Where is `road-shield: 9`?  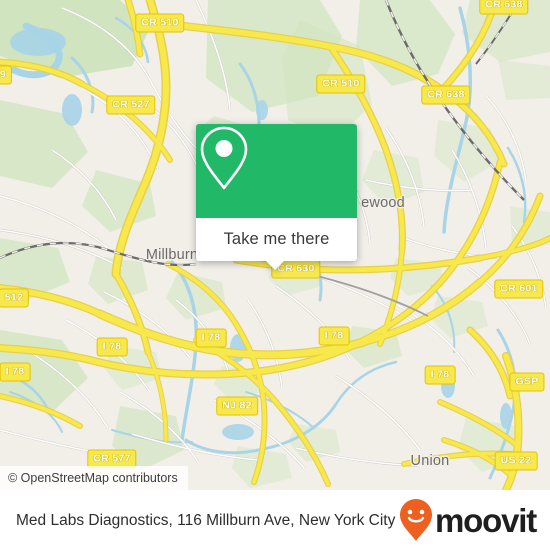 road-shield: 9 is located at coordinates (6, 75).